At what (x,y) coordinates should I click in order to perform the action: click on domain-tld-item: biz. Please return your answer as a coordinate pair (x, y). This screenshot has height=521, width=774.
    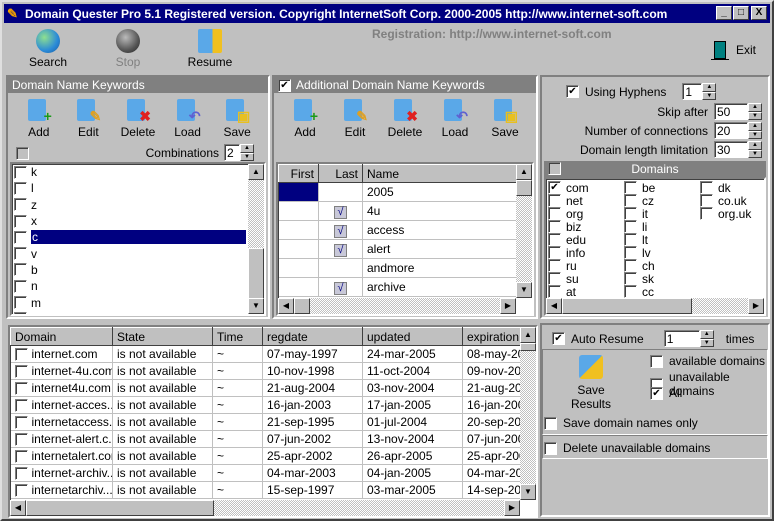
    Looking at the image, I should click on (568, 227).